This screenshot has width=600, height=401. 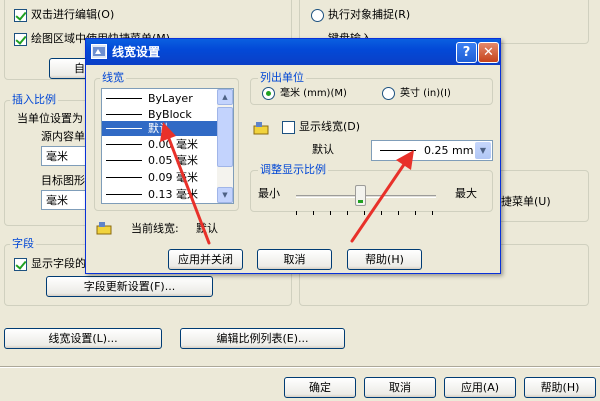 I want to click on default-label: 默认, so click(x=323, y=149).